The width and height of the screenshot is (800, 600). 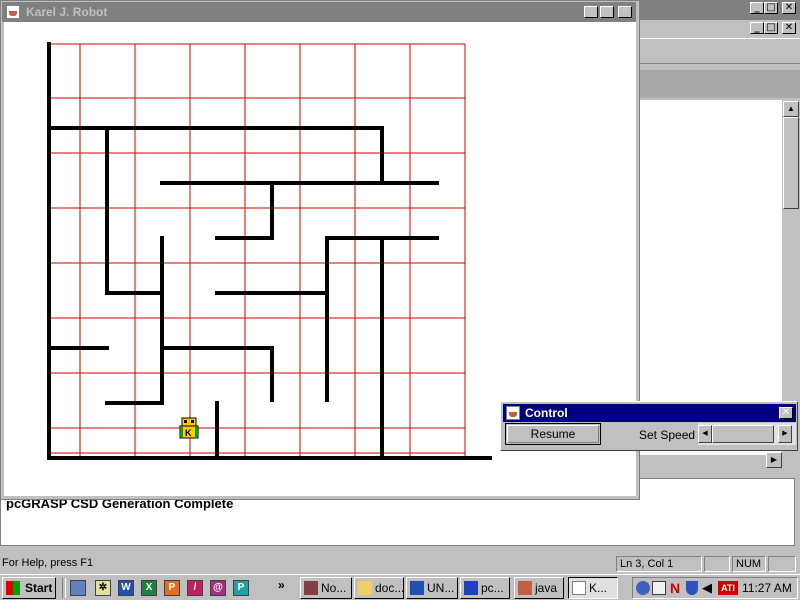 What do you see at coordinates (78, 588) in the screenshot?
I see `desktop-icon` at bounding box center [78, 588].